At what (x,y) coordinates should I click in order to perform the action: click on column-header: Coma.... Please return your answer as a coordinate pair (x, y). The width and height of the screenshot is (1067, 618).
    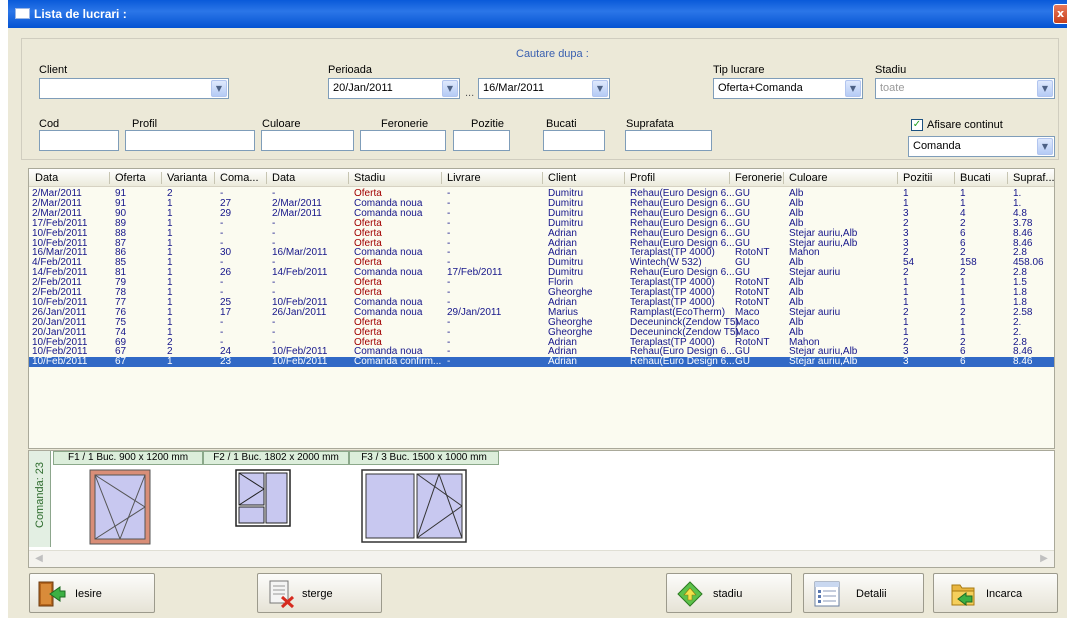
    Looking at the image, I should click on (239, 178).